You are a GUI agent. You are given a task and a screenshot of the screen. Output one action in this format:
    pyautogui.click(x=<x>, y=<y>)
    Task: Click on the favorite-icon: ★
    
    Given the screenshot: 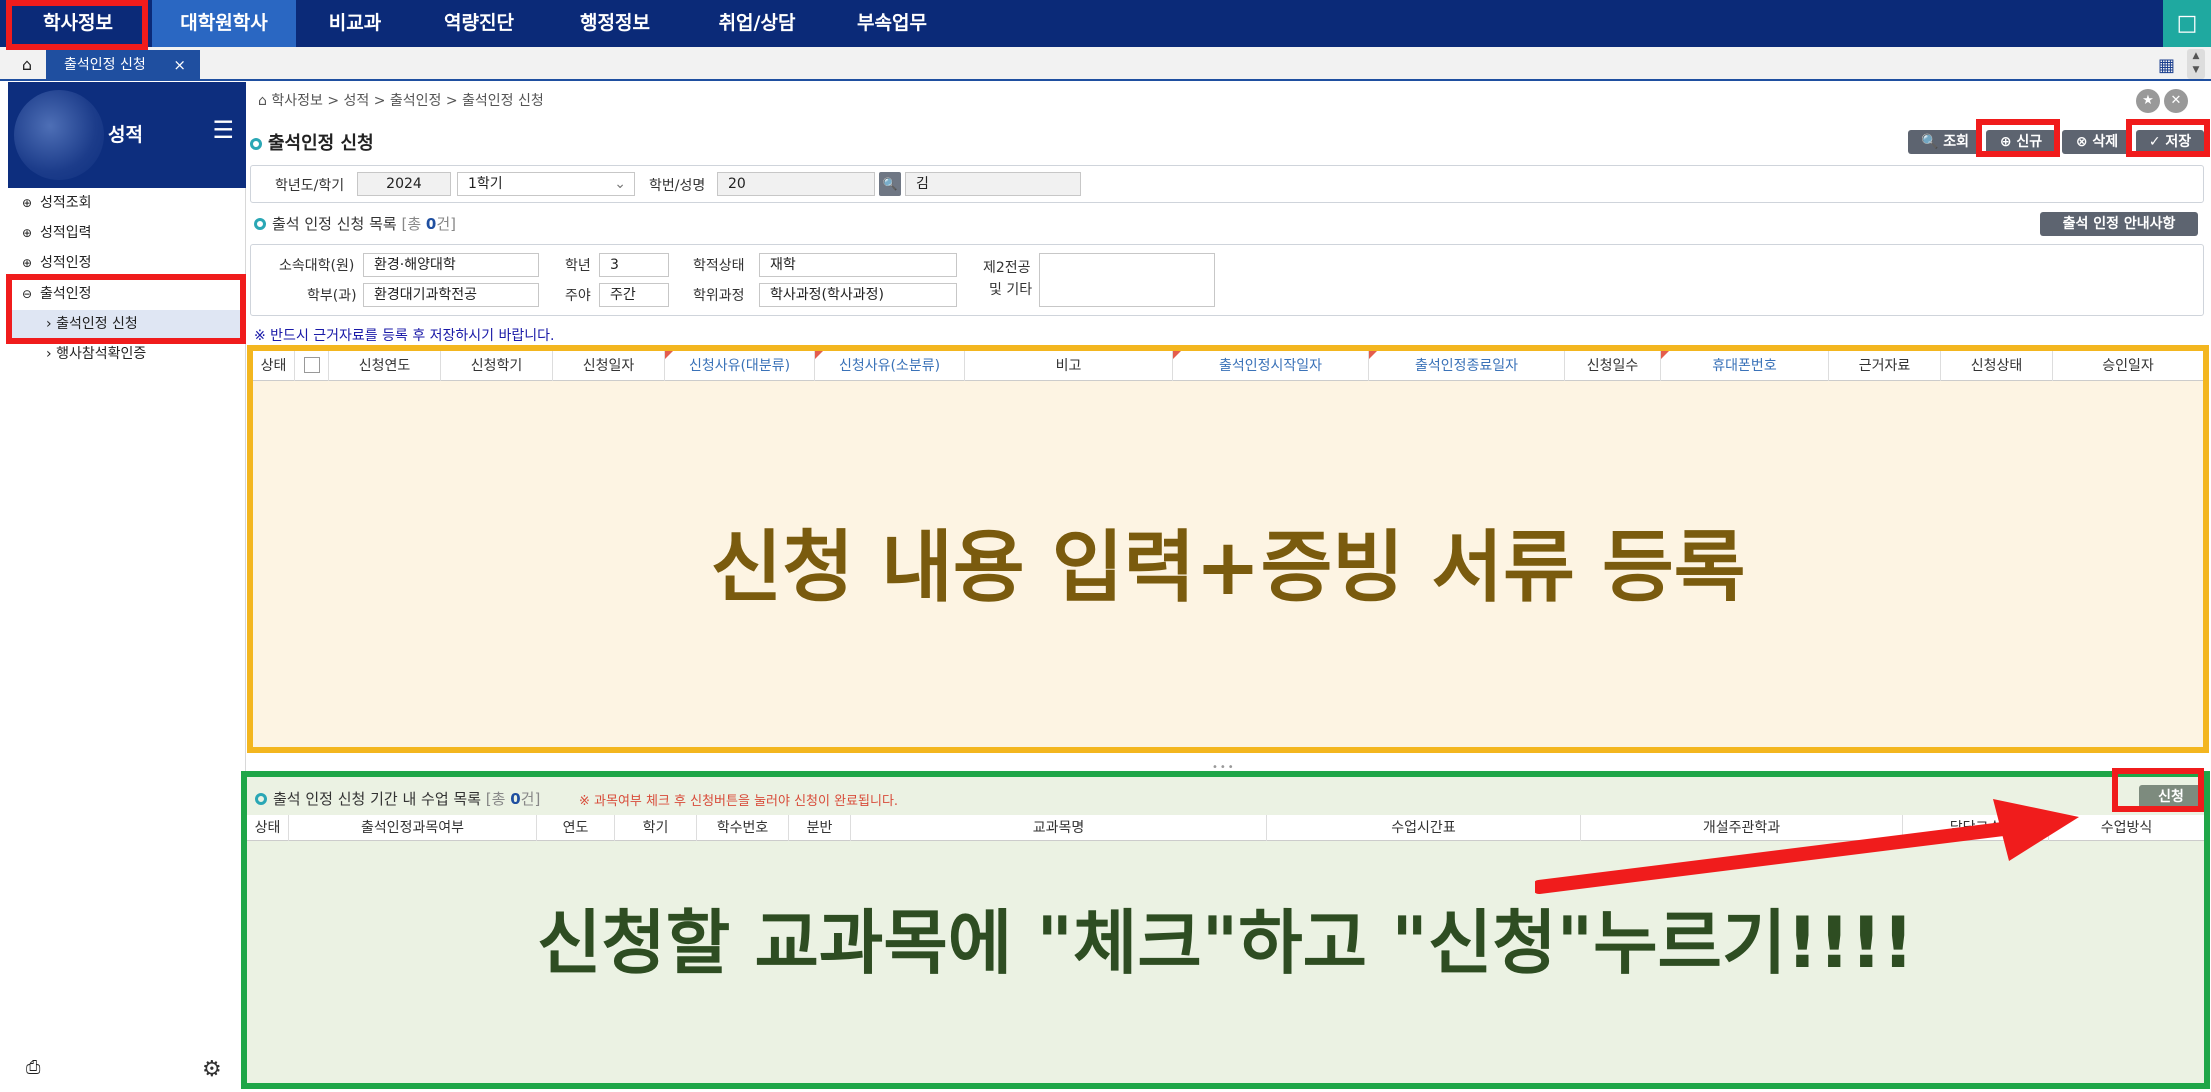 What is the action you would take?
    pyautogui.click(x=2148, y=101)
    